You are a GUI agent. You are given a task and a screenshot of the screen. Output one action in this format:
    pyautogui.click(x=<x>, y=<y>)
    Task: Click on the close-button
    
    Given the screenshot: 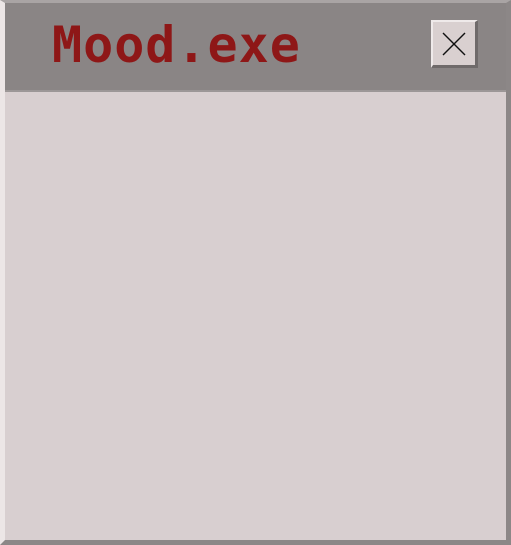 What is the action you would take?
    pyautogui.click(x=454, y=44)
    